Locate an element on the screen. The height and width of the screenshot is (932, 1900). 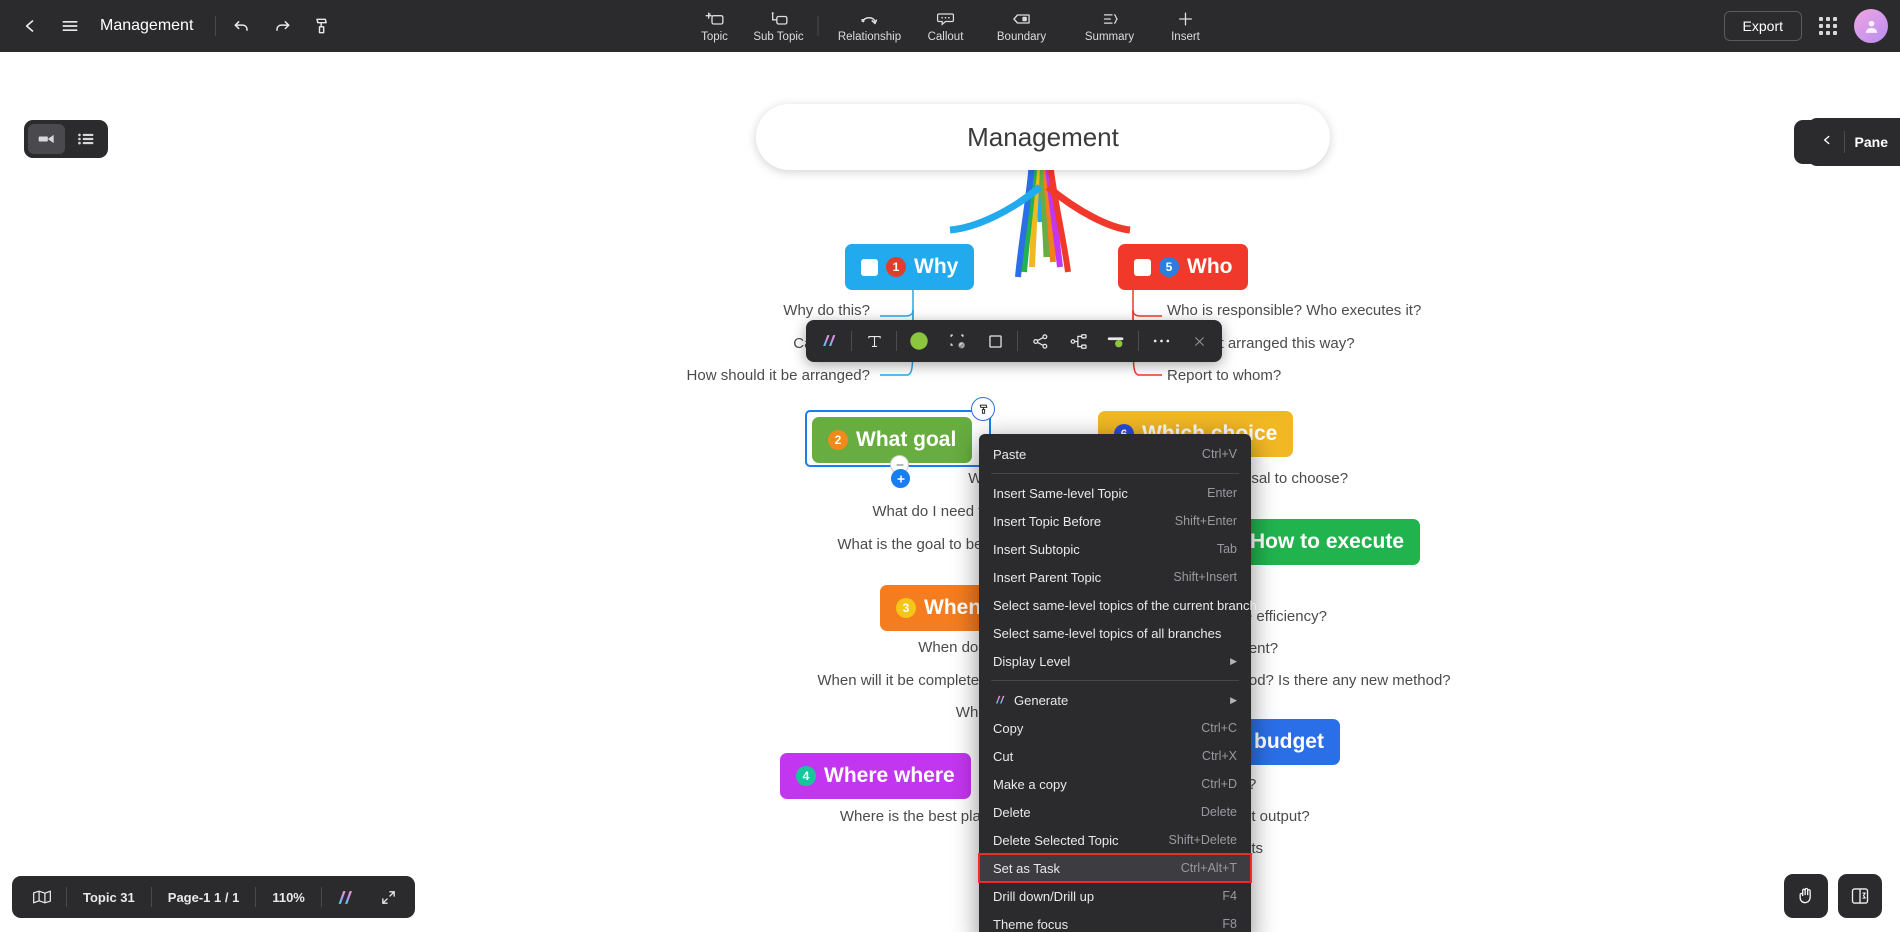
callout-icon is located at coordinates (946, 19).